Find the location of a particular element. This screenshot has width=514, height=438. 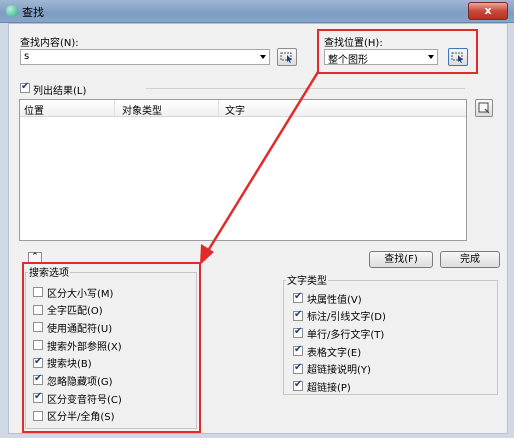

arrow-head is located at coordinates (207, 254).